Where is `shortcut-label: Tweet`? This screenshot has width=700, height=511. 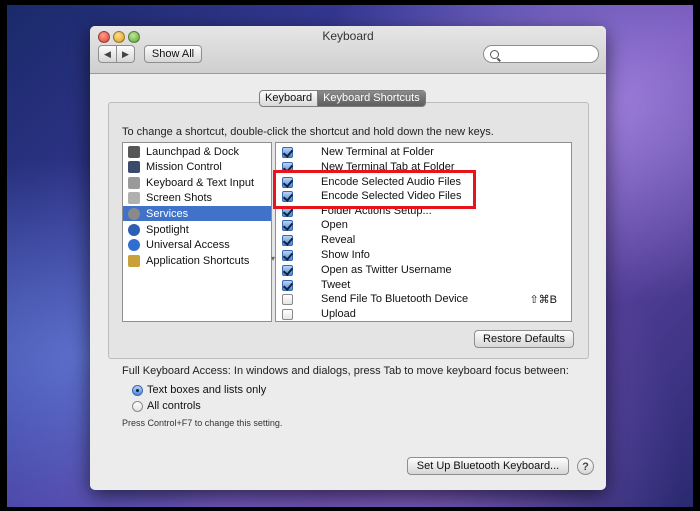
shortcut-label: Tweet is located at coordinates (336, 285).